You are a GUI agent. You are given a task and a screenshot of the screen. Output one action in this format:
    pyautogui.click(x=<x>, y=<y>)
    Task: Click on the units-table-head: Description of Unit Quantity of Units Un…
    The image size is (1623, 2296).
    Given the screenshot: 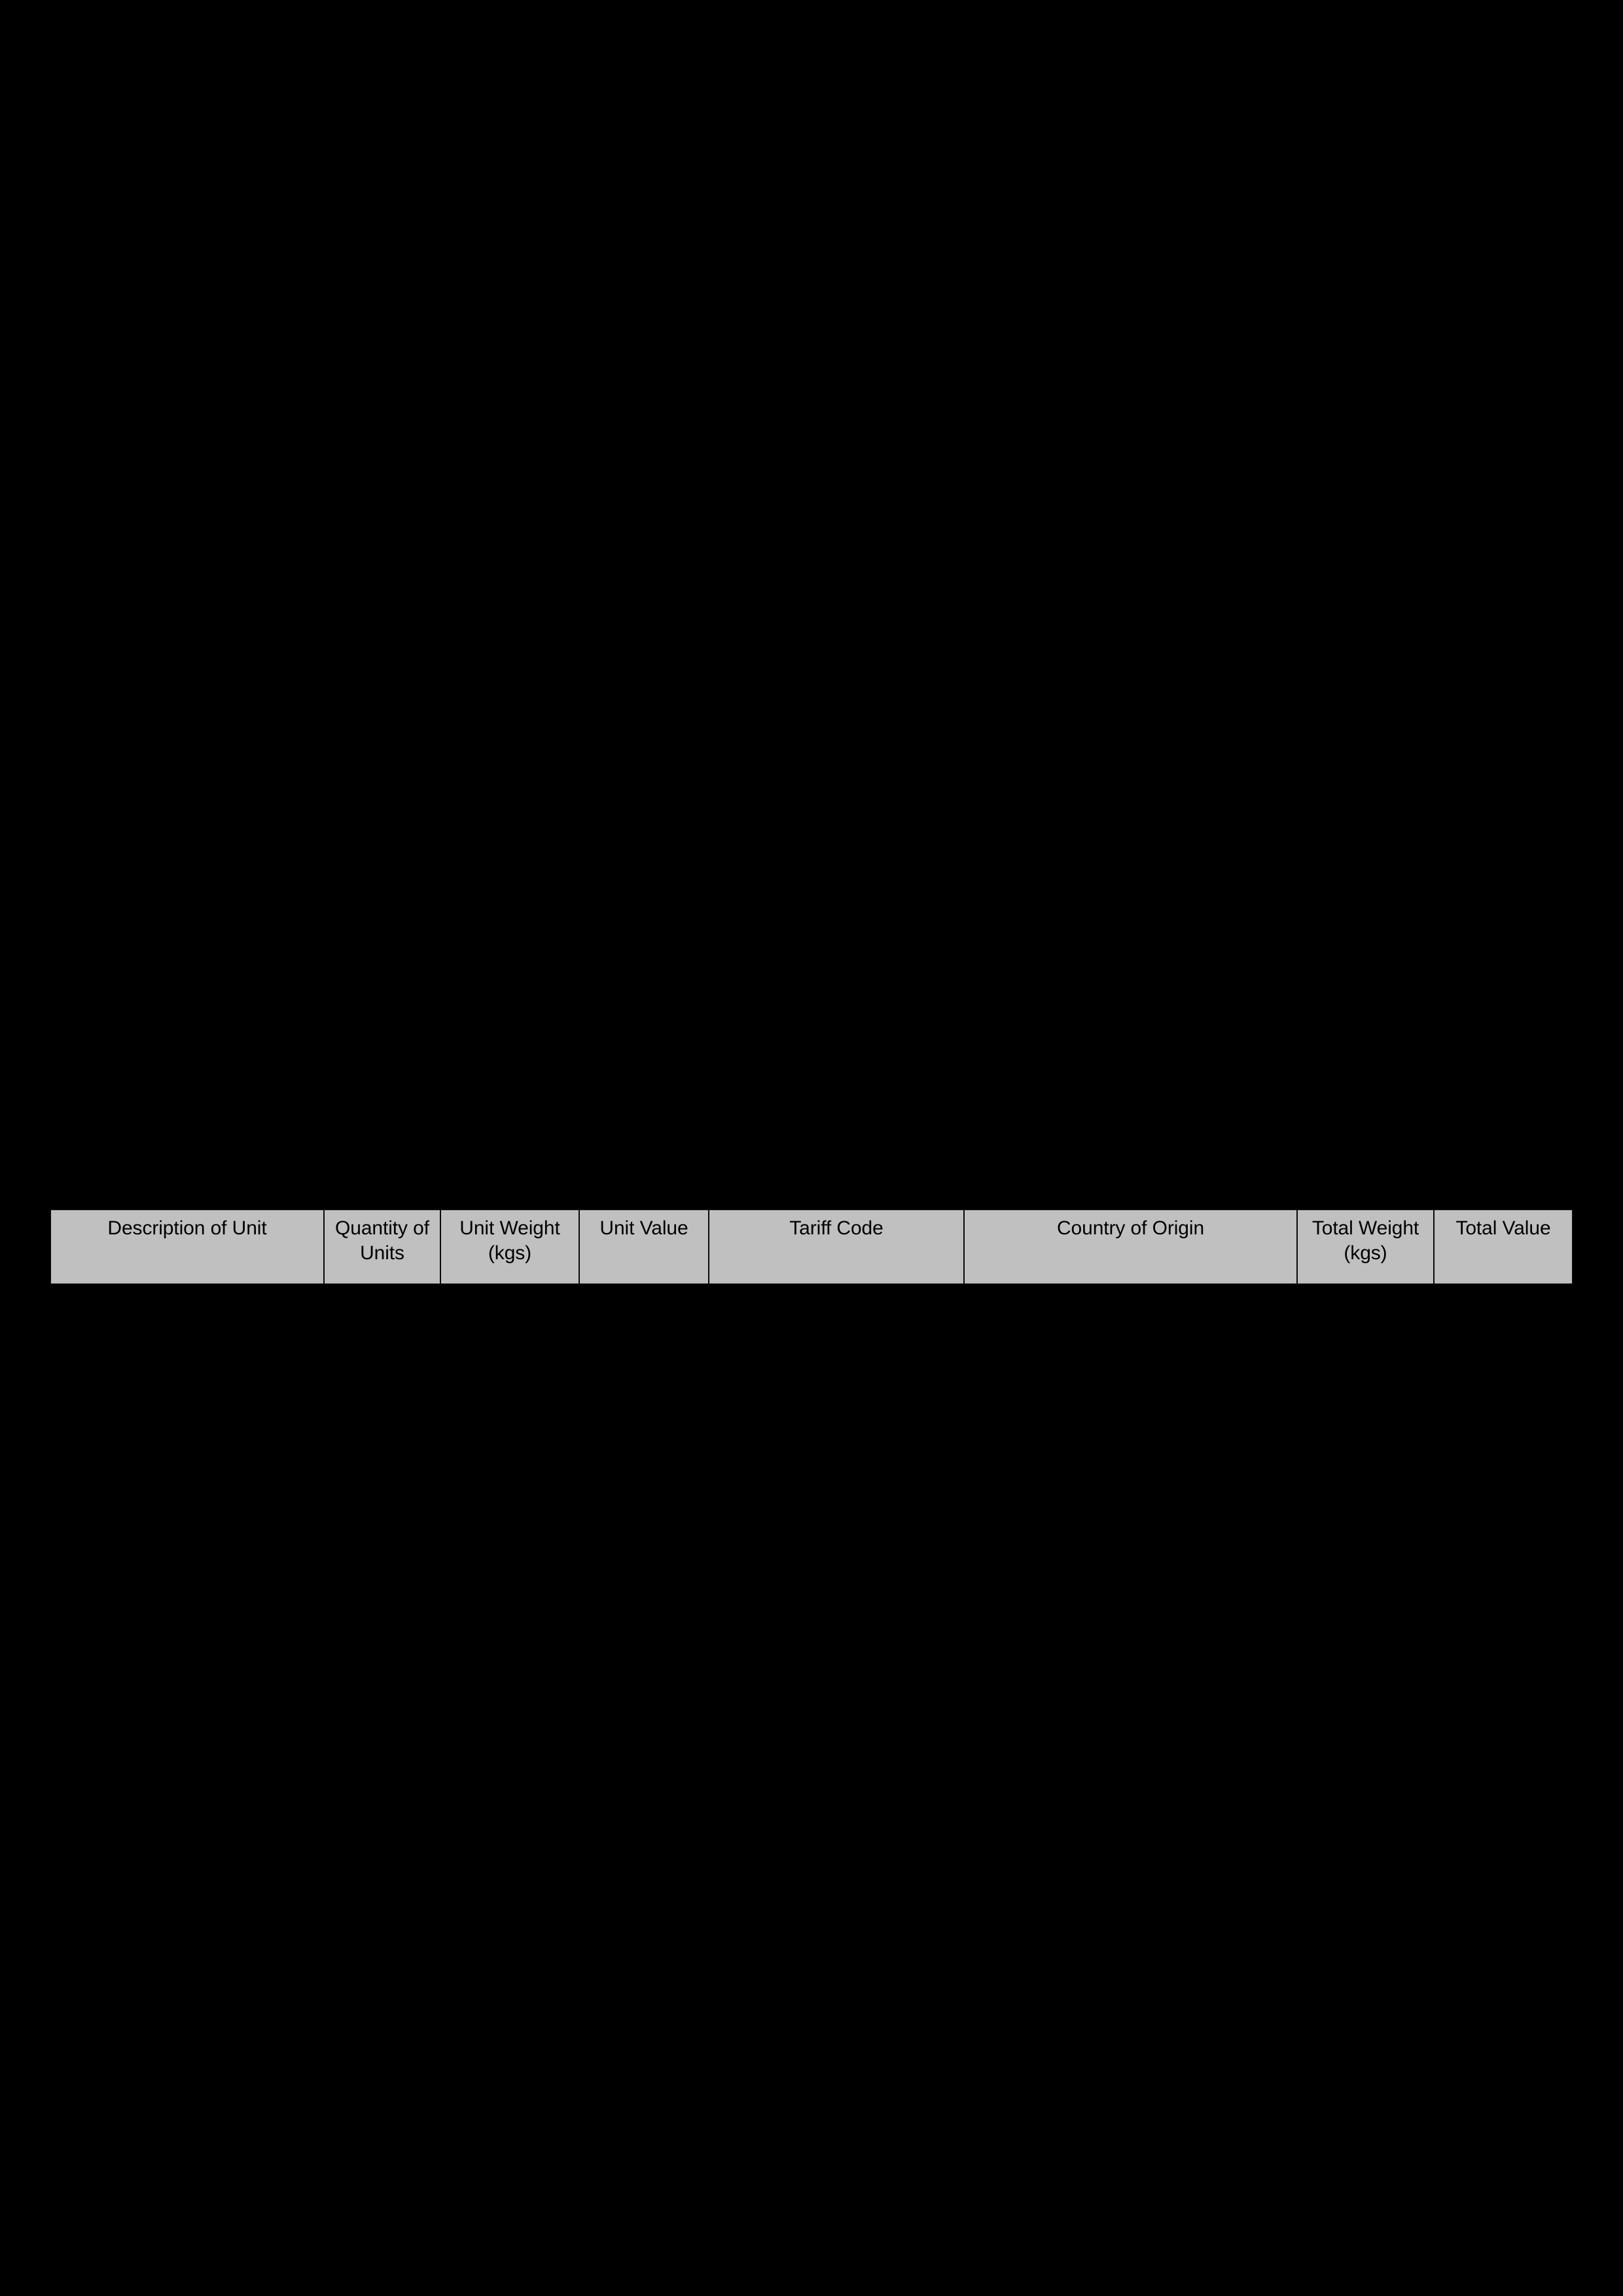 What is the action you would take?
    pyautogui.click(x=811, y=1247)
    